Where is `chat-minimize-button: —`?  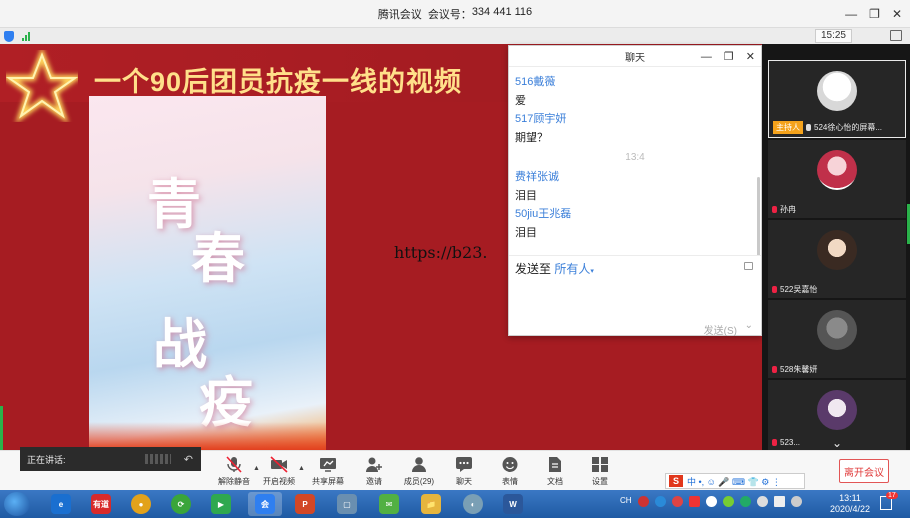 chat-minimize-button: — is located at coordinates (706, 57).